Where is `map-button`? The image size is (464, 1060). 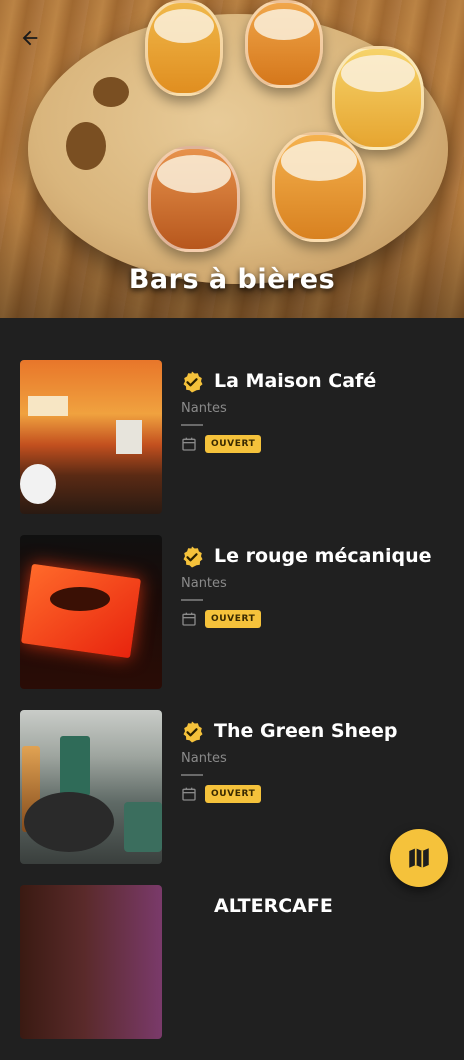 map-button is located at coordinates (419, 858).